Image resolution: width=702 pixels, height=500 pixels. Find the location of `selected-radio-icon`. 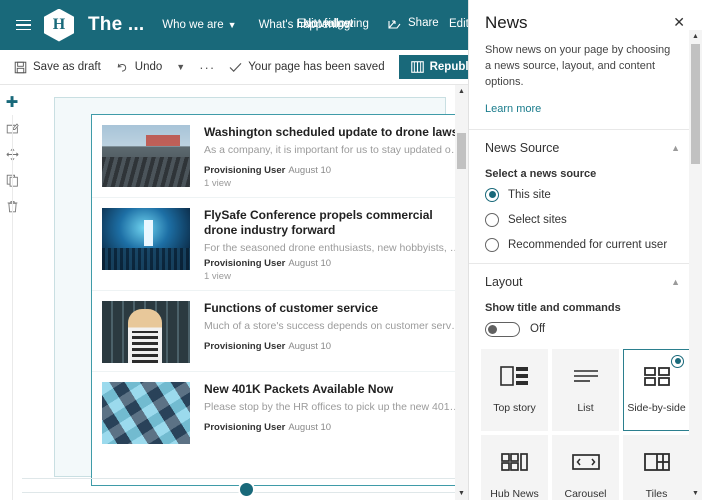

selected-radio-icon is located at coordinates (677, 361).